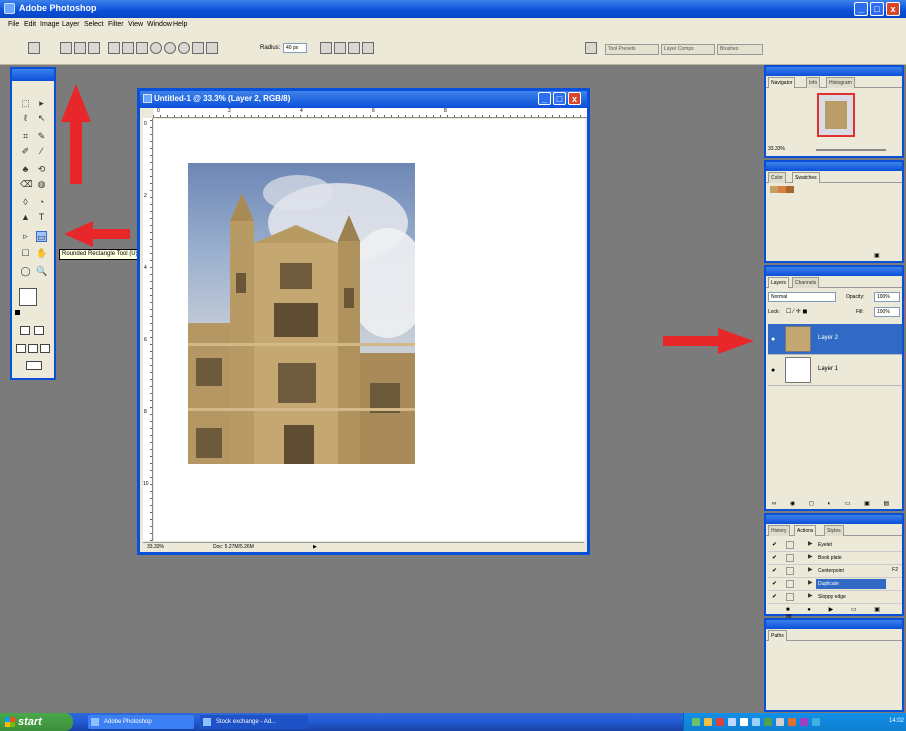 The image size is (906, 731). I want to click on start-button: start, so click(36, 722).